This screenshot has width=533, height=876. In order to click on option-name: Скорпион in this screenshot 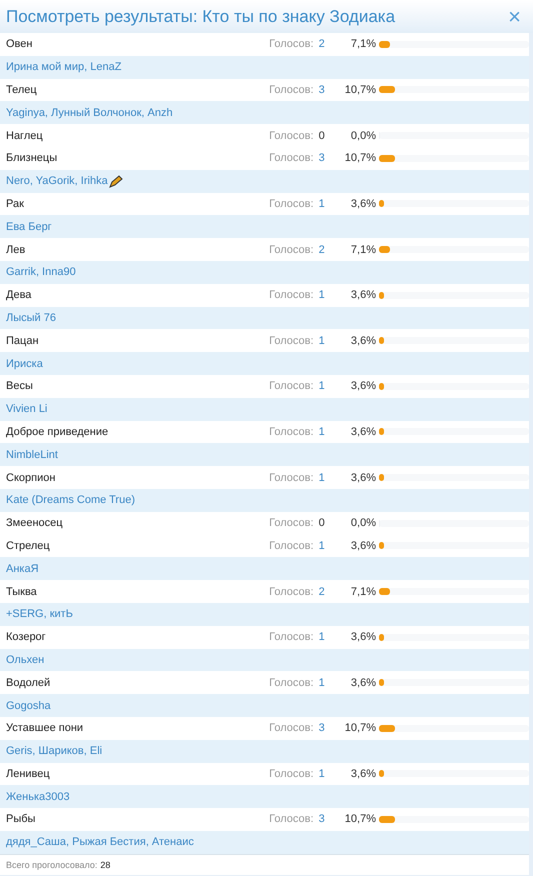, I will do `click(31, 478)`.